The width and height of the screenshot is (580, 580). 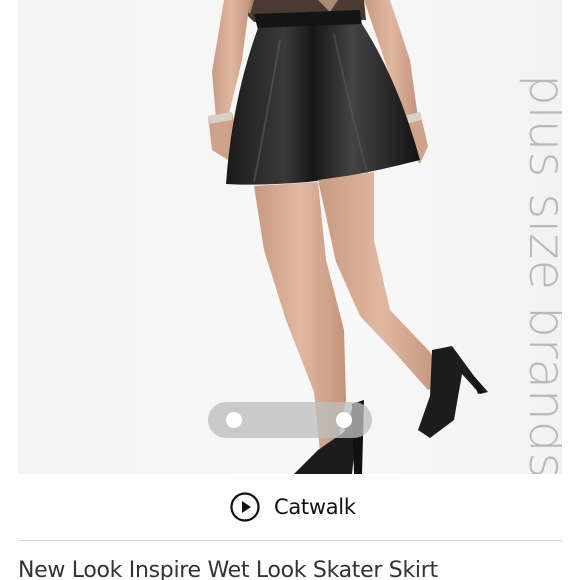 What do you see at coordinates (290, 420) in the screenshot?
I see `image-carousel-pager` at bounding box center [290, 420].